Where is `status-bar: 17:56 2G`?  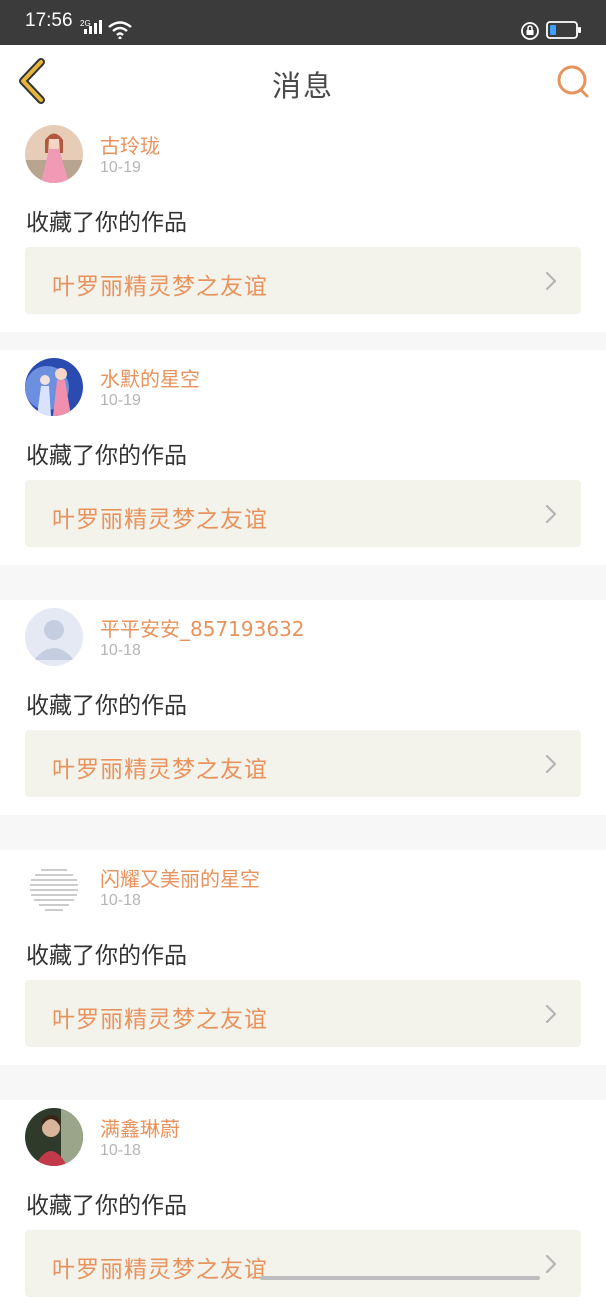 status-bar: 17:56 2G is located at coordinates (303, 22).